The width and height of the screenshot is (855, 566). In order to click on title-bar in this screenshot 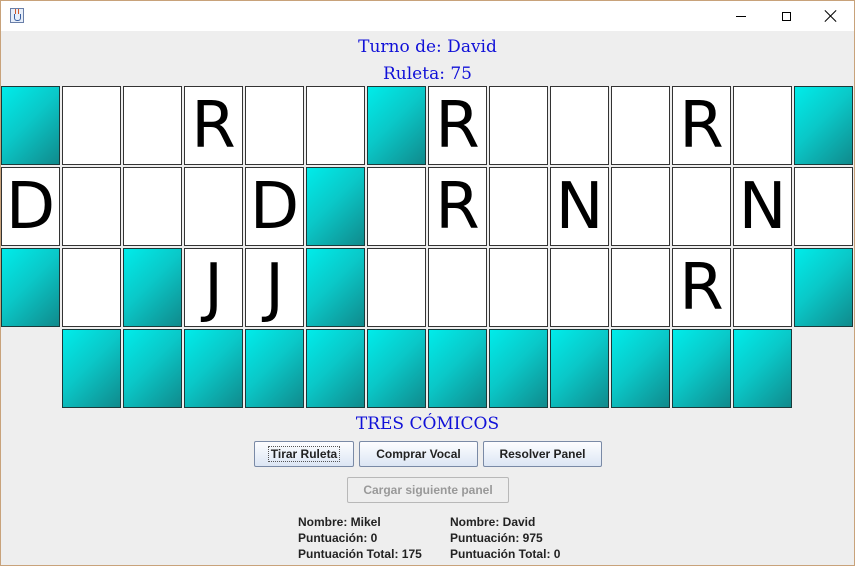, I will do `click(427, 16)`.